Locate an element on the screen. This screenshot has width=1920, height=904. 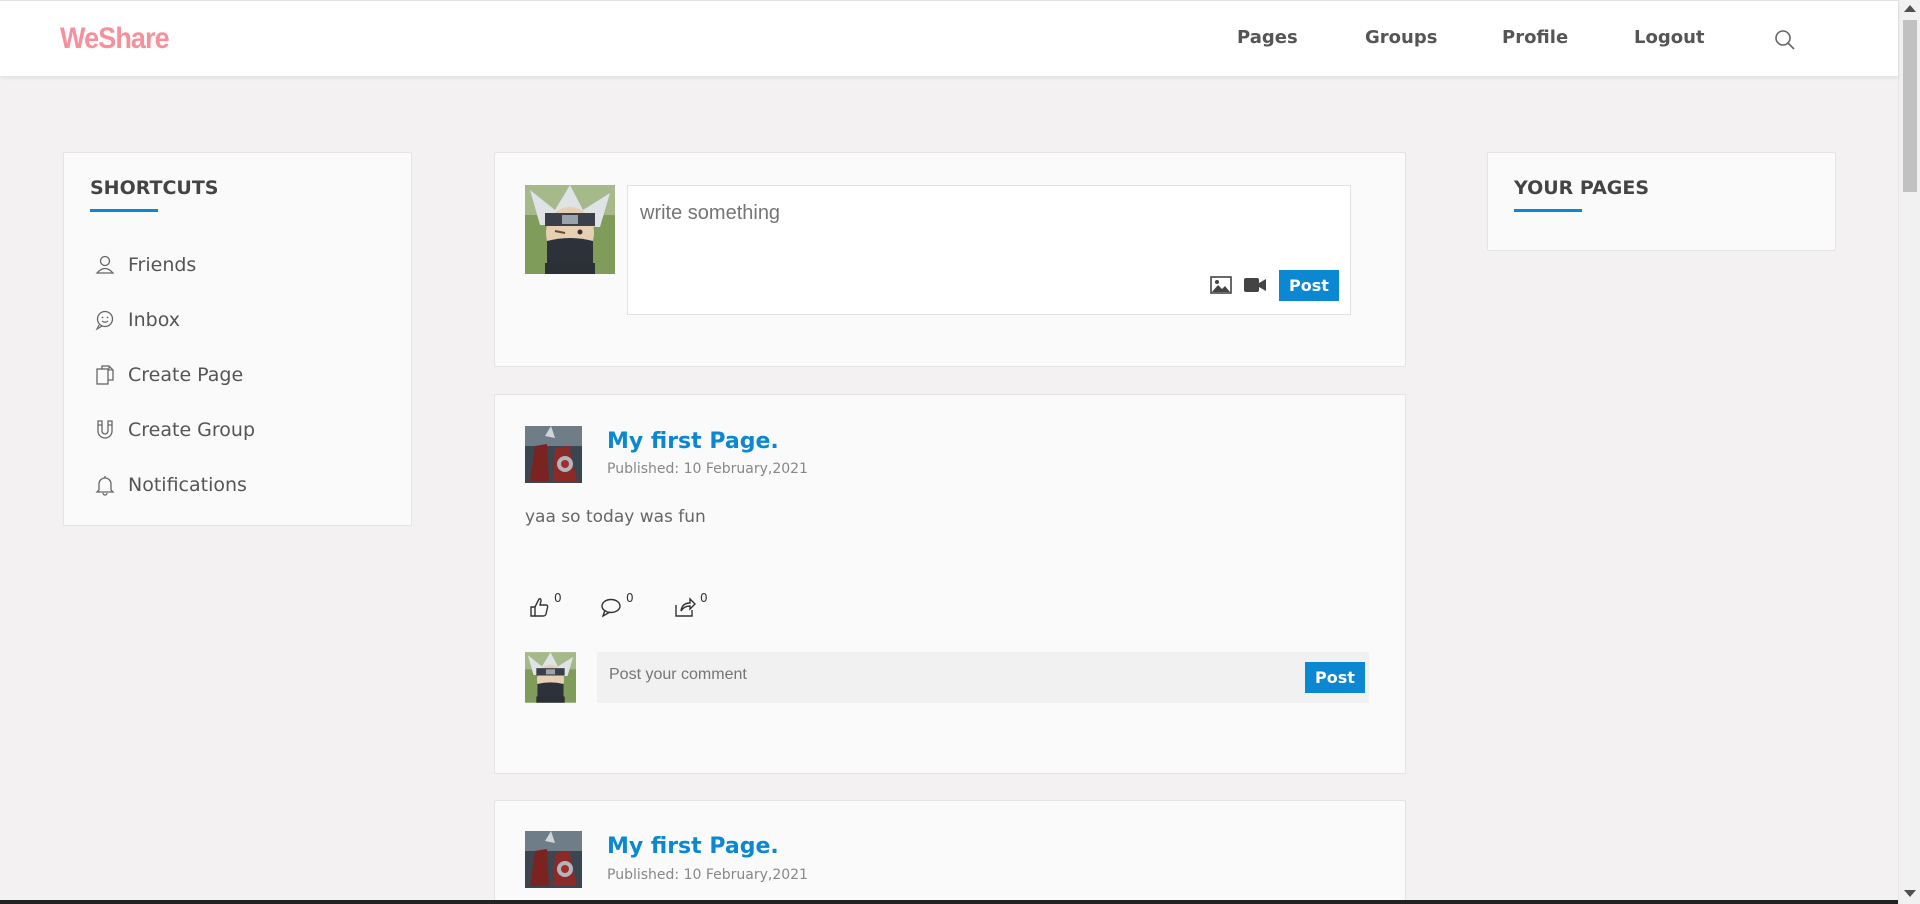
commenter-avatar is located at coordinates (550, 677).